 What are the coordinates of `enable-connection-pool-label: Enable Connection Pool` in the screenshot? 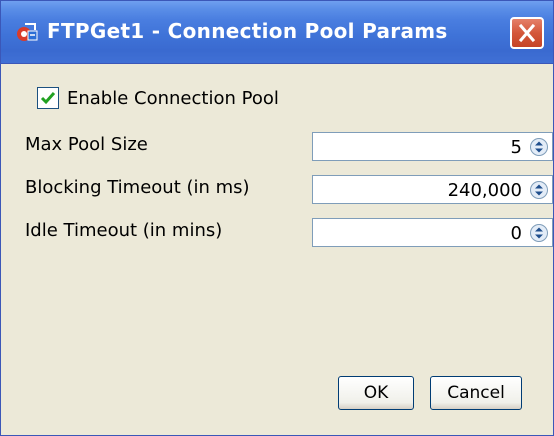 It's located at (173, 98).